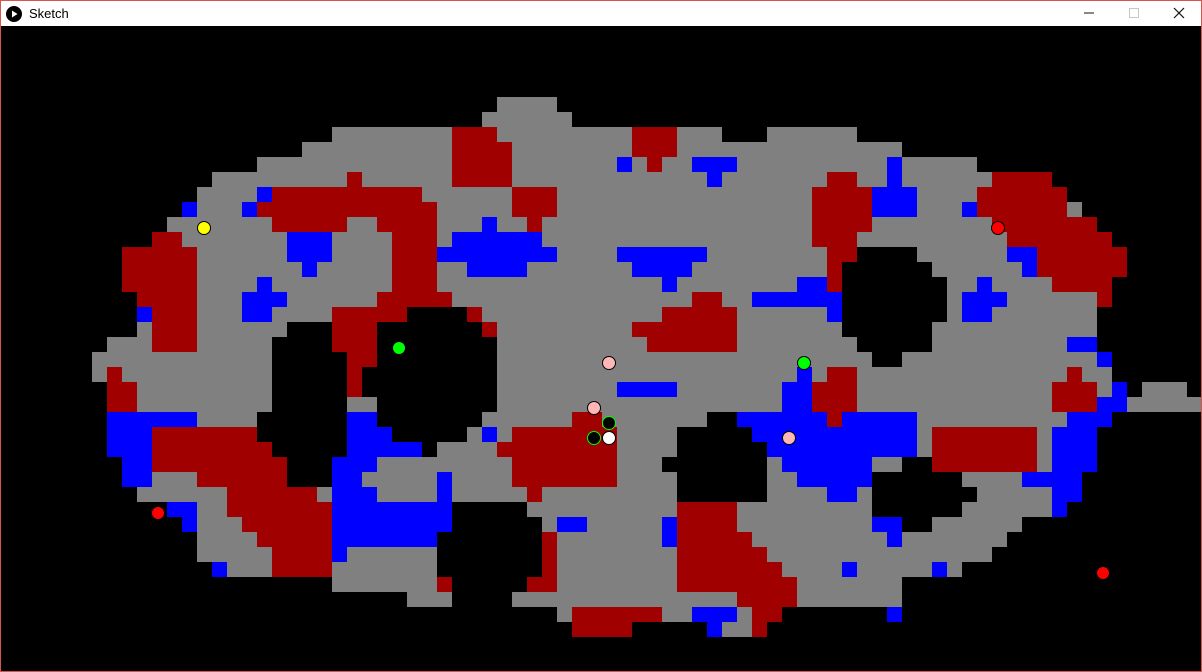 The width and height of the screenshot is (1202, 672). I want to click on pink-agent, so click(594, 408).